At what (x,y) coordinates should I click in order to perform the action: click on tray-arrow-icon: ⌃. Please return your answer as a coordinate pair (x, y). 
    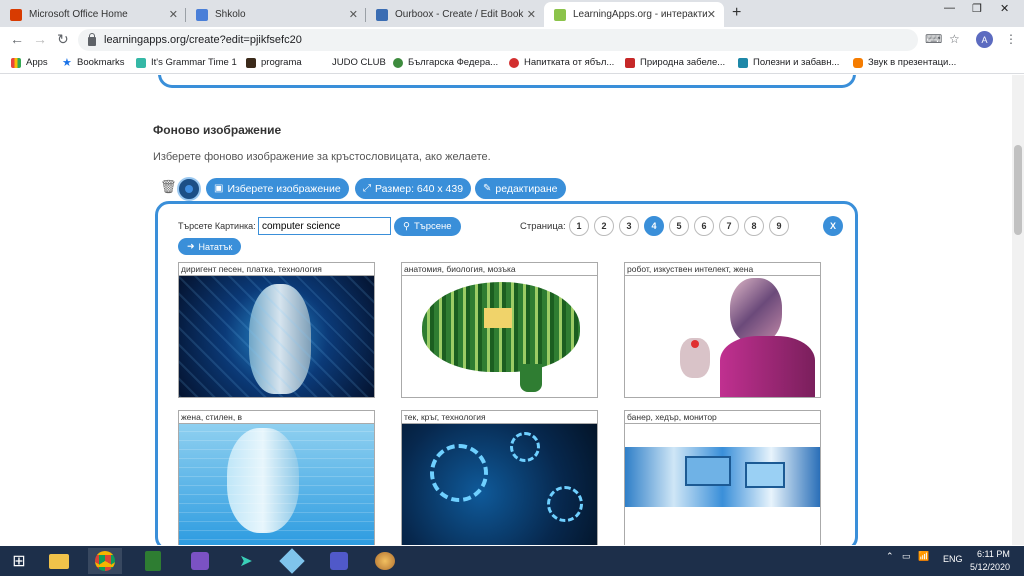
    Looking at the image, I should click on (890, 556).